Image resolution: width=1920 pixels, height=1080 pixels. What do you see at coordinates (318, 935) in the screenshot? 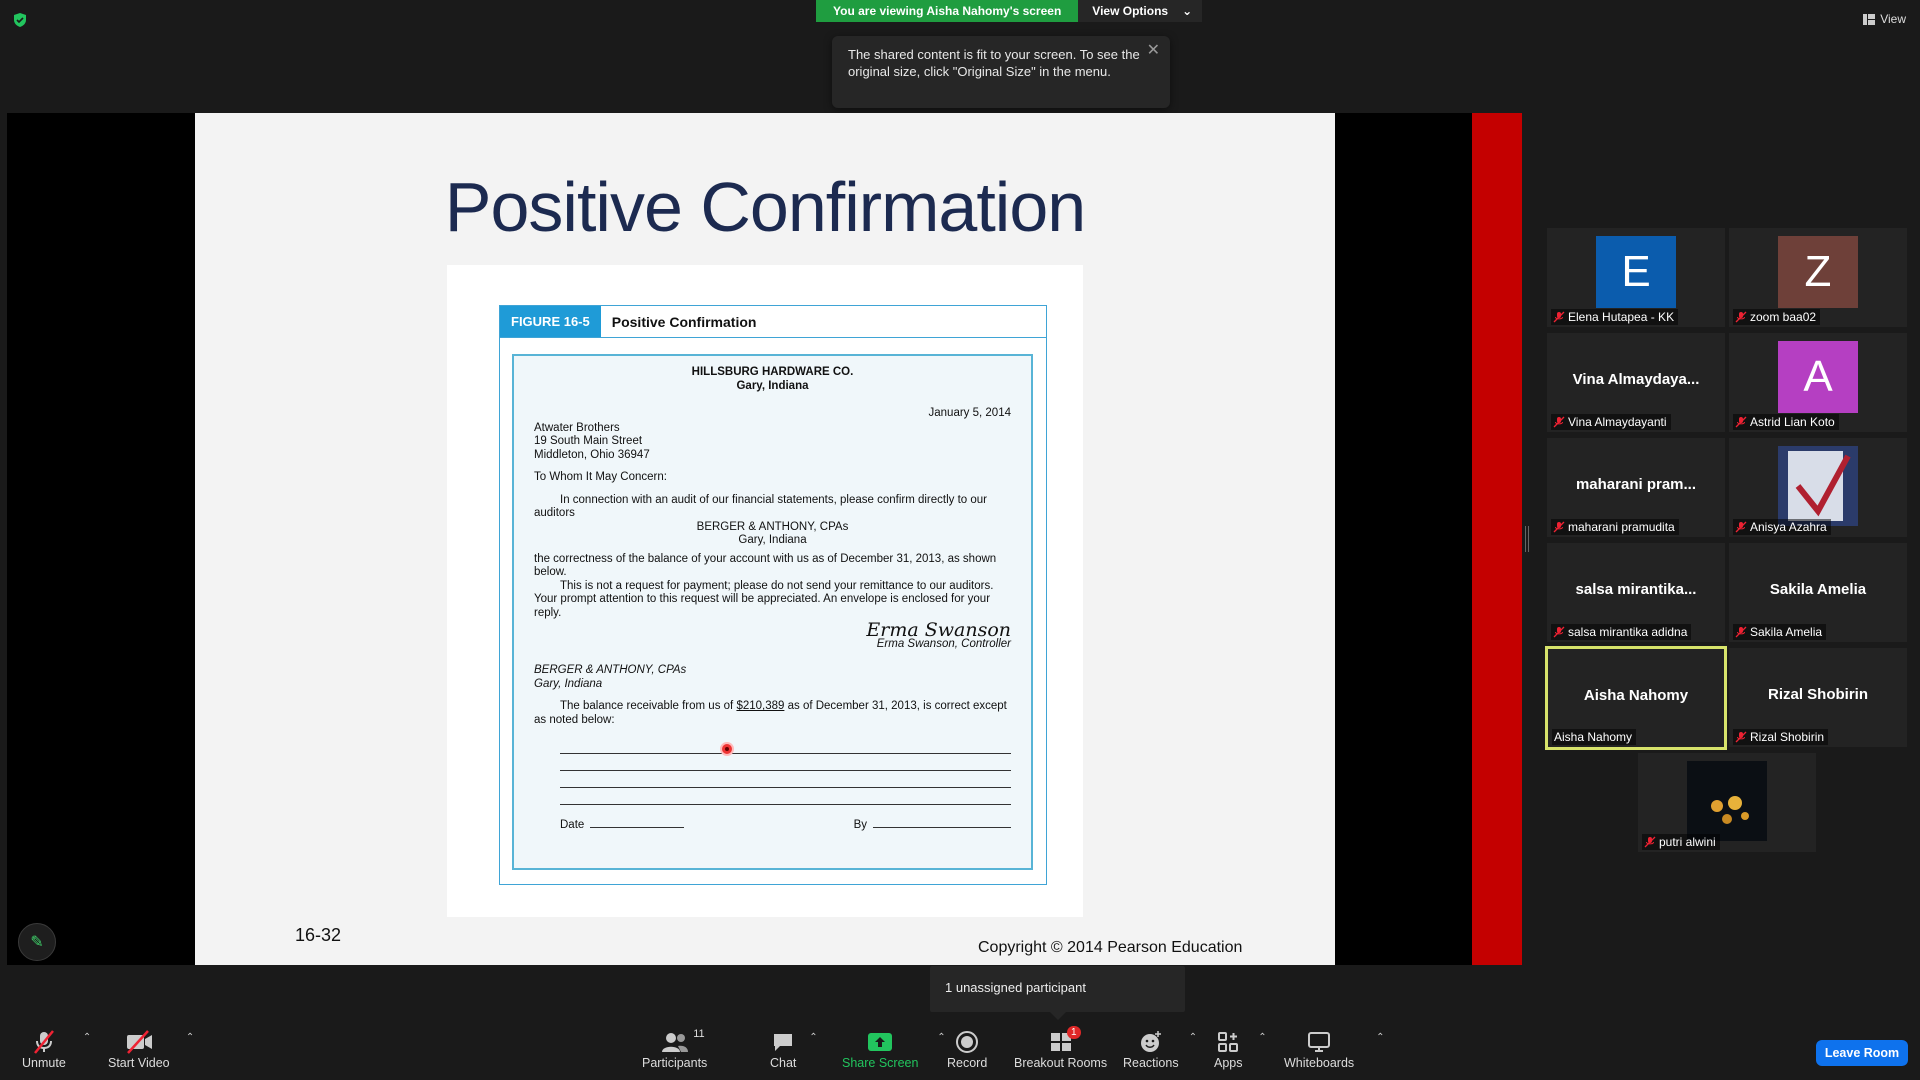
I see `slide-number: 16-32` at bounding box center [318, 935].